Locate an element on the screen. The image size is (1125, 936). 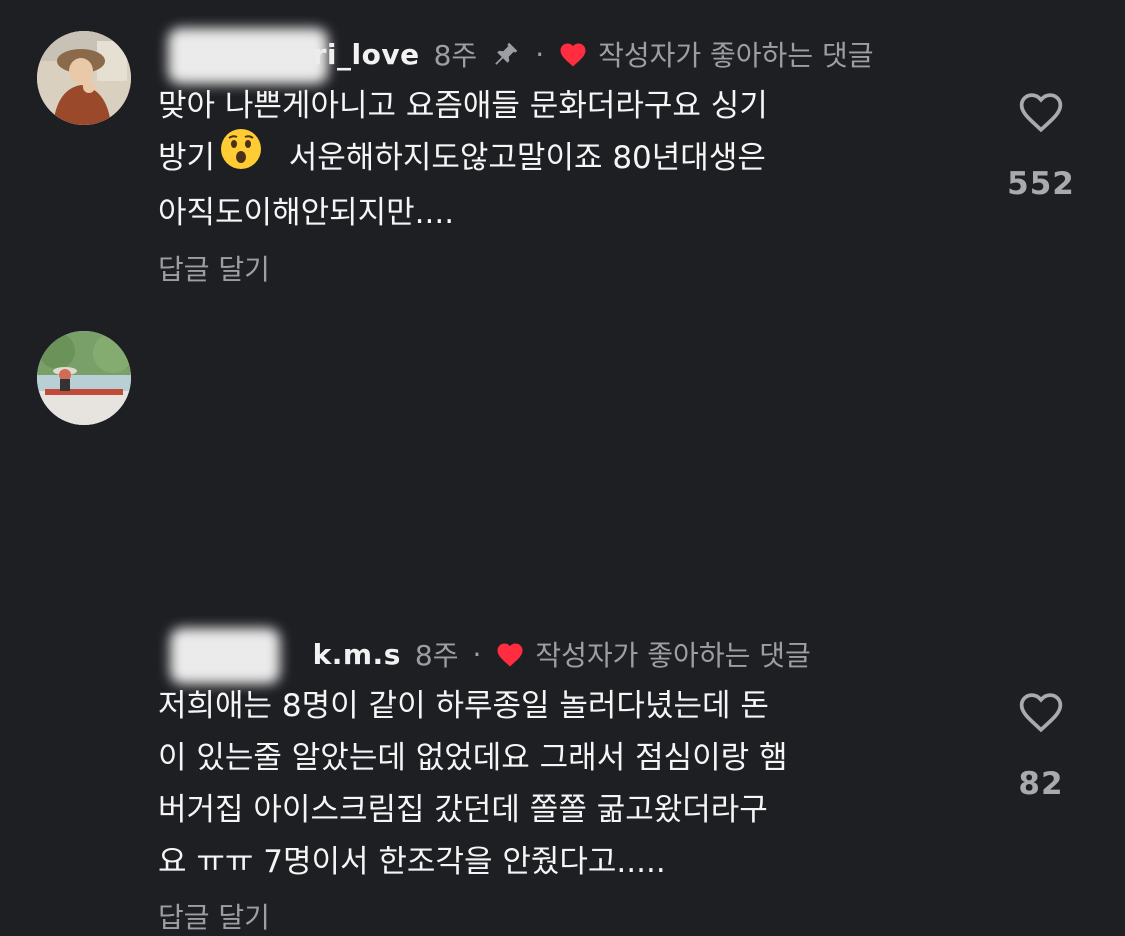
astonished-face-emoji is located at coordinates (241, 157).